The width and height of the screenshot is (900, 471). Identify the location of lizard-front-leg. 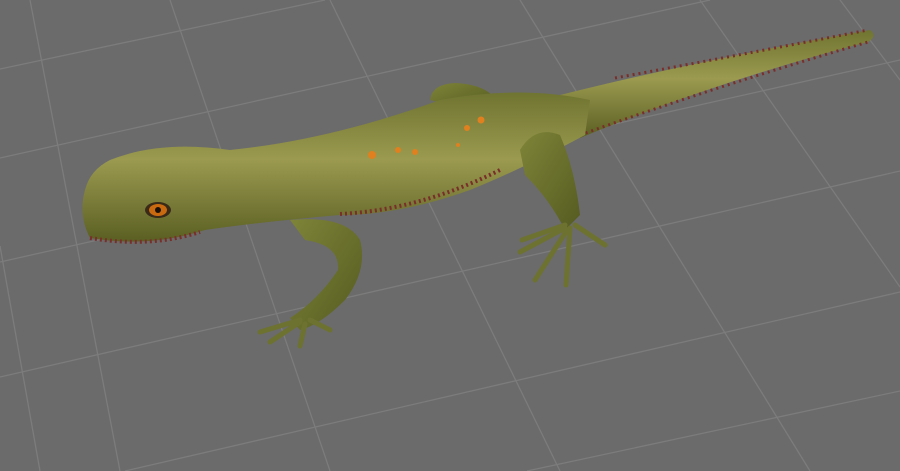
(326, 274).